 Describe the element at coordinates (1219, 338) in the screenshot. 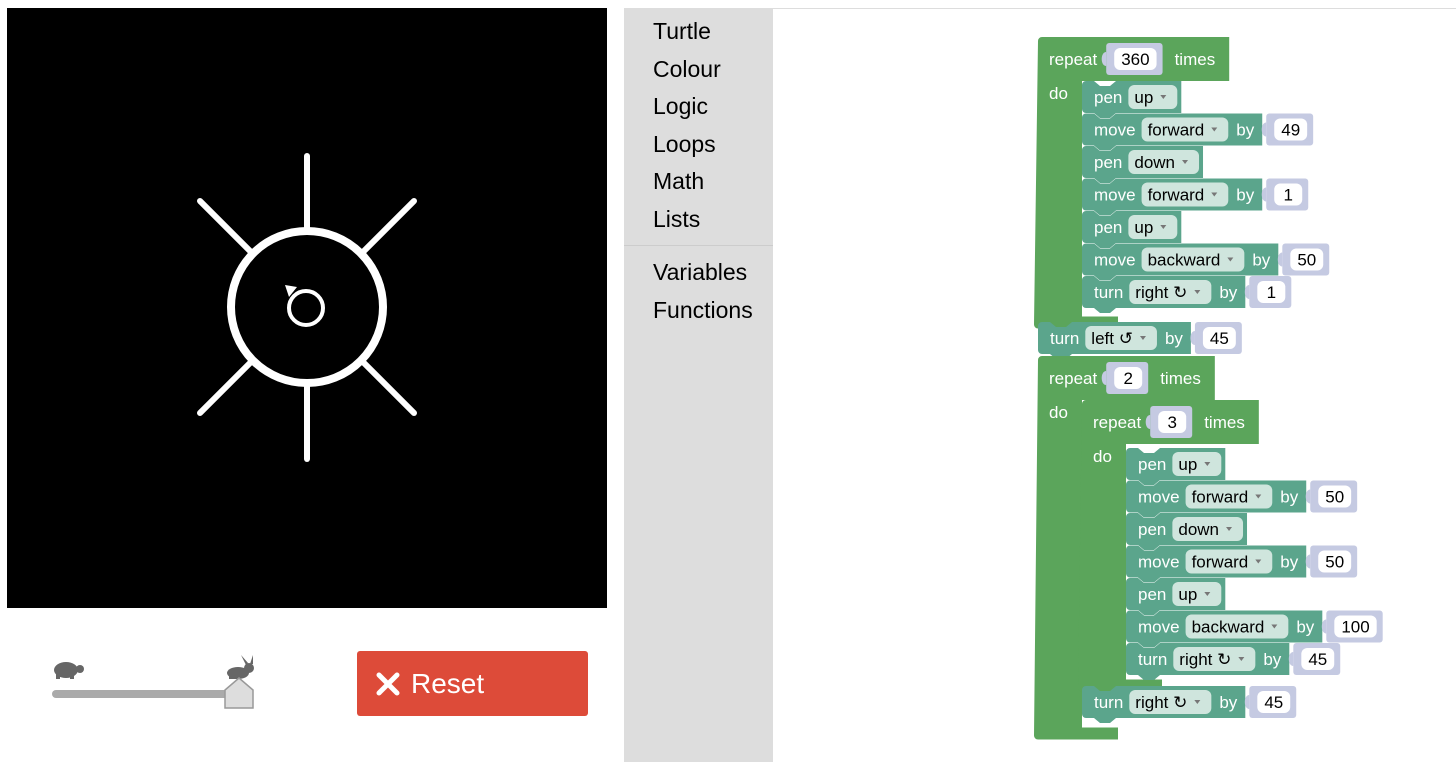

I see `turn-left-block-amount-field-value: 45` at that location.